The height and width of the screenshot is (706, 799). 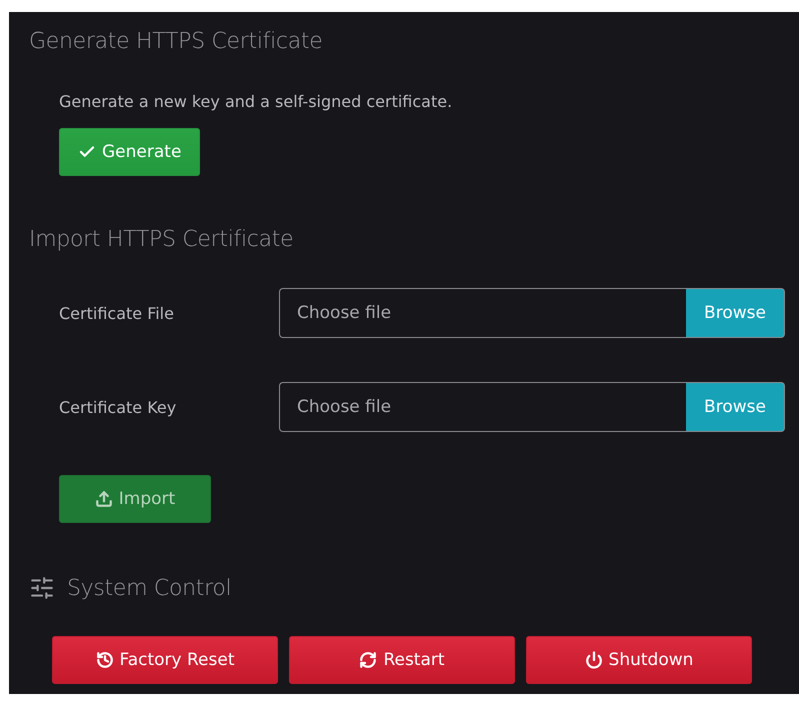 What do you see at coordinates (103, 499) in the screenshot?
I see `upload-icon` at bounding box center [103, 499].